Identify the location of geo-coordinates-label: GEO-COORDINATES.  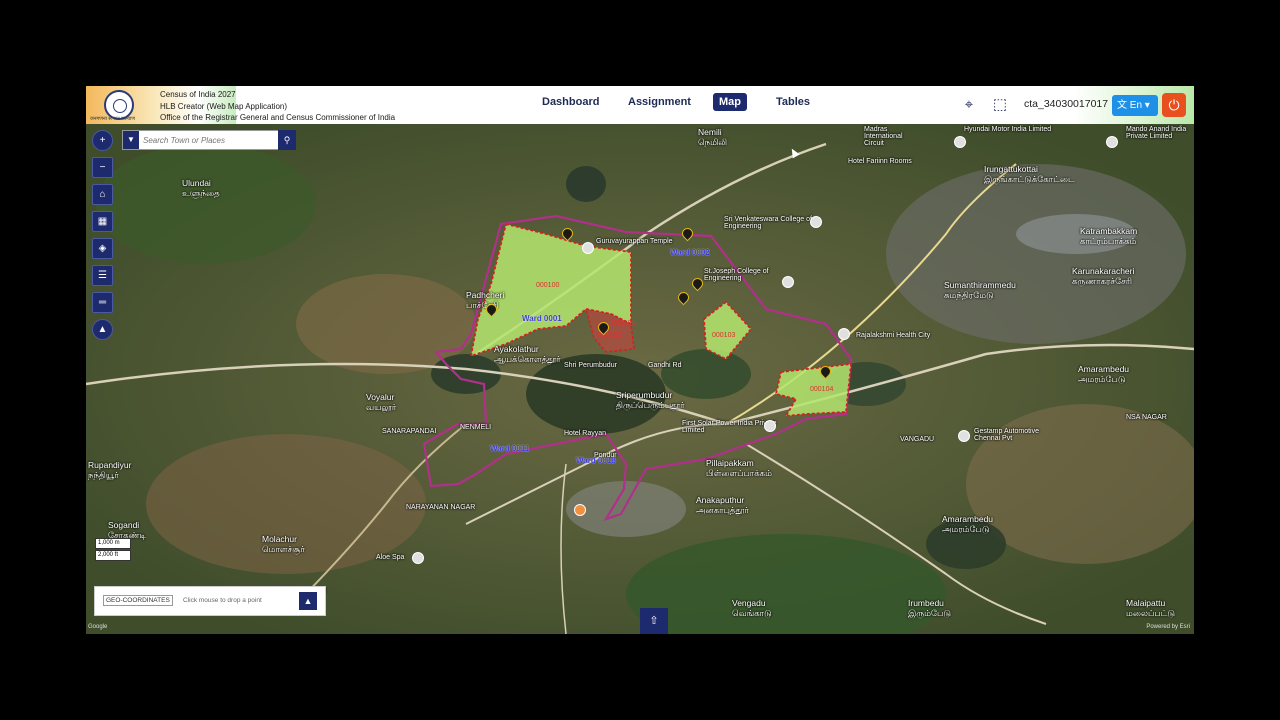
(138, 600).